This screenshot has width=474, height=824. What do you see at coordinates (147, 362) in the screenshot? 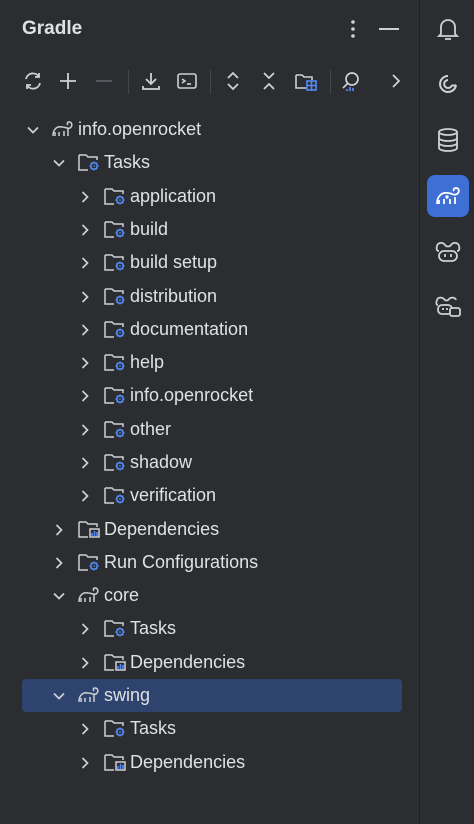
I see `tree-node-label: help` at bounding box center [147, 362].